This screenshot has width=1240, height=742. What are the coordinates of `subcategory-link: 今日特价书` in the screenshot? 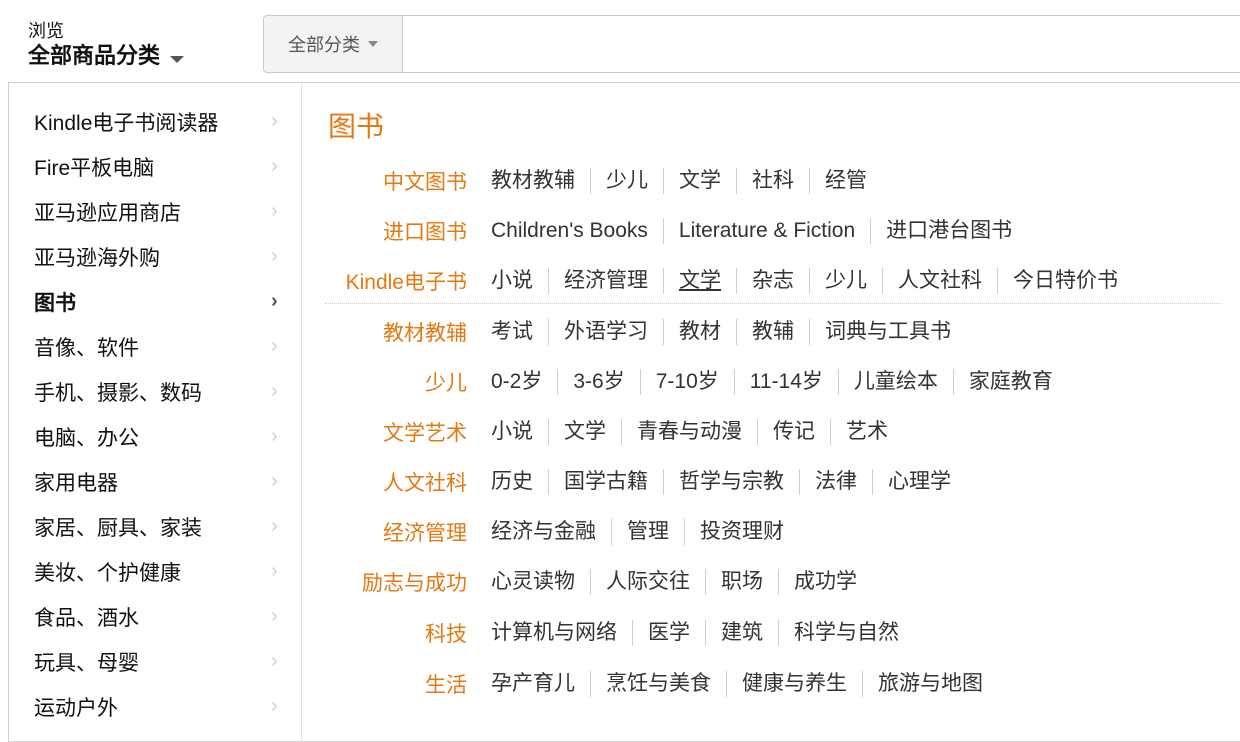 It's located at (1065, 281).